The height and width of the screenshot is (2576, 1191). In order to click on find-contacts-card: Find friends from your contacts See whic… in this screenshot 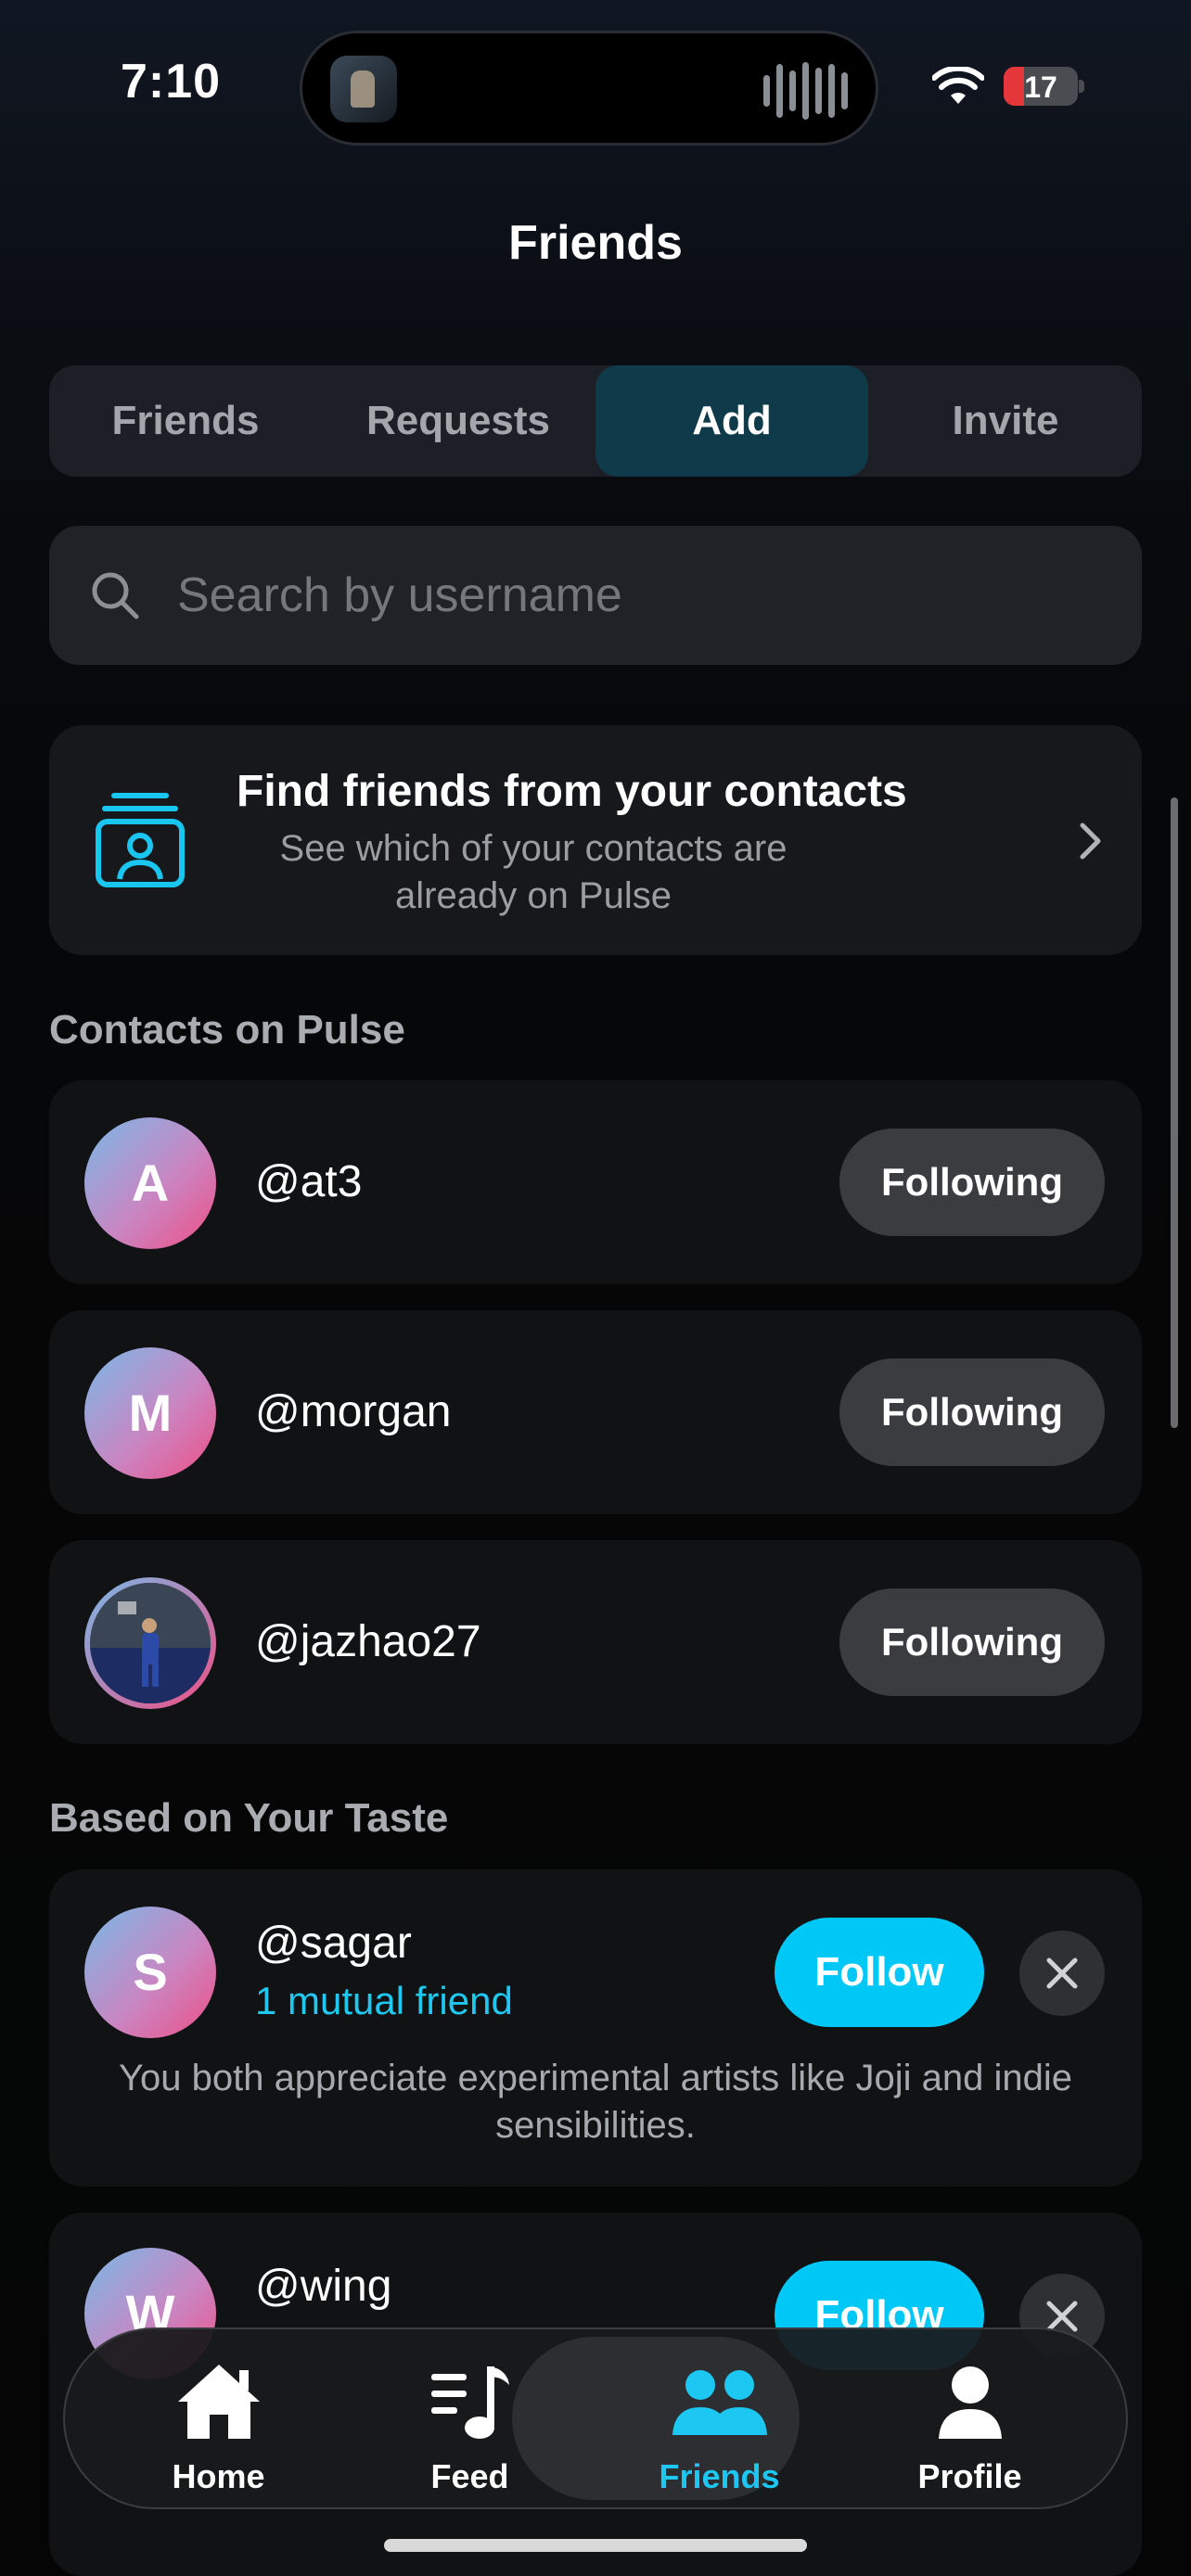, I will do `click(595, 840)`.